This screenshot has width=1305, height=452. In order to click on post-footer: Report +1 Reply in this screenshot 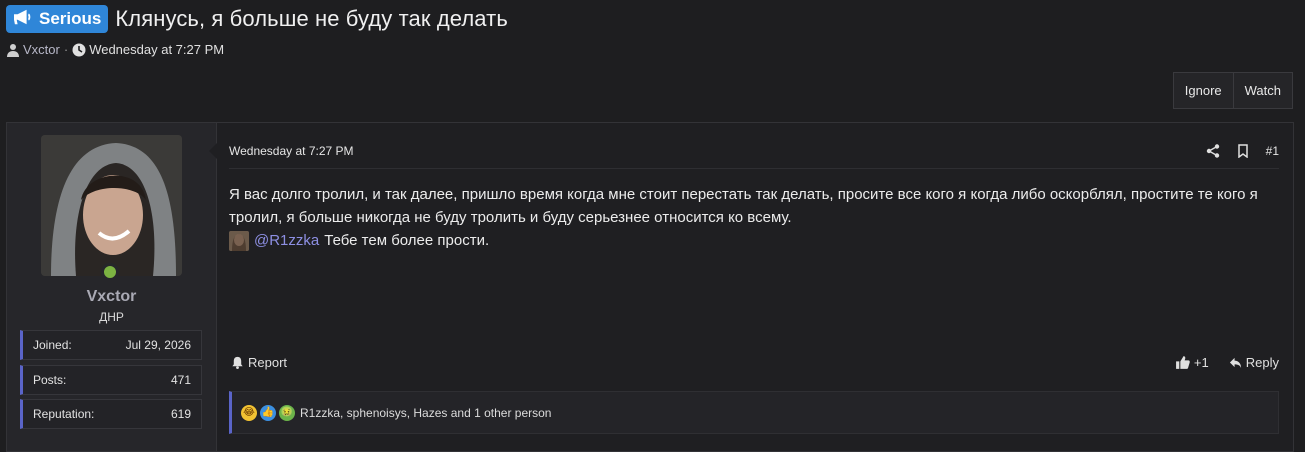, I will do `click(755, 362)`.